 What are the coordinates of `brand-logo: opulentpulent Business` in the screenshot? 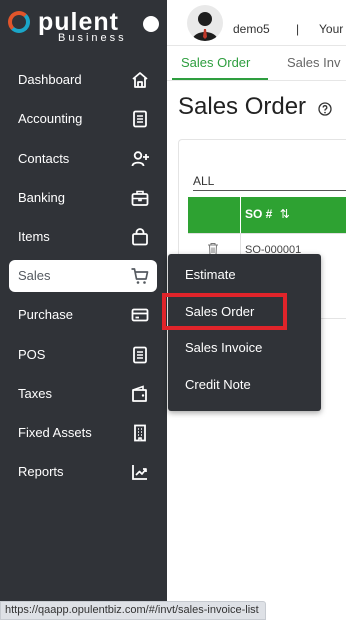 It's located at (73, 26).